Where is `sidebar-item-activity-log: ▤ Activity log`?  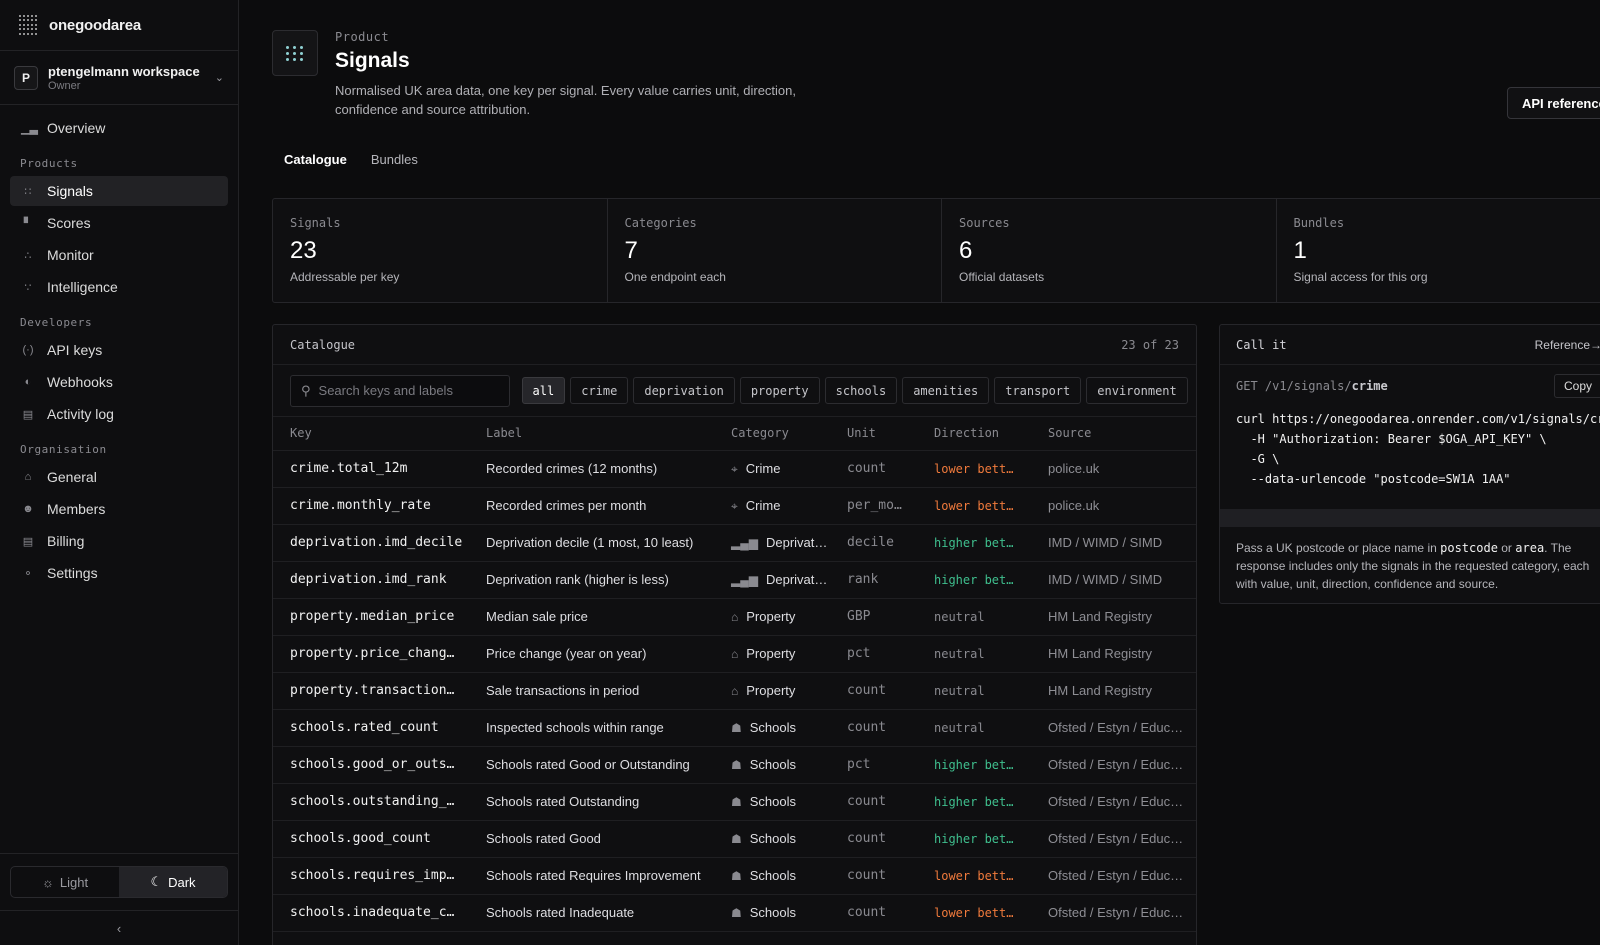
sidebar-item-activity-log: ▤ Activity log is located at coordinates (119, 414).